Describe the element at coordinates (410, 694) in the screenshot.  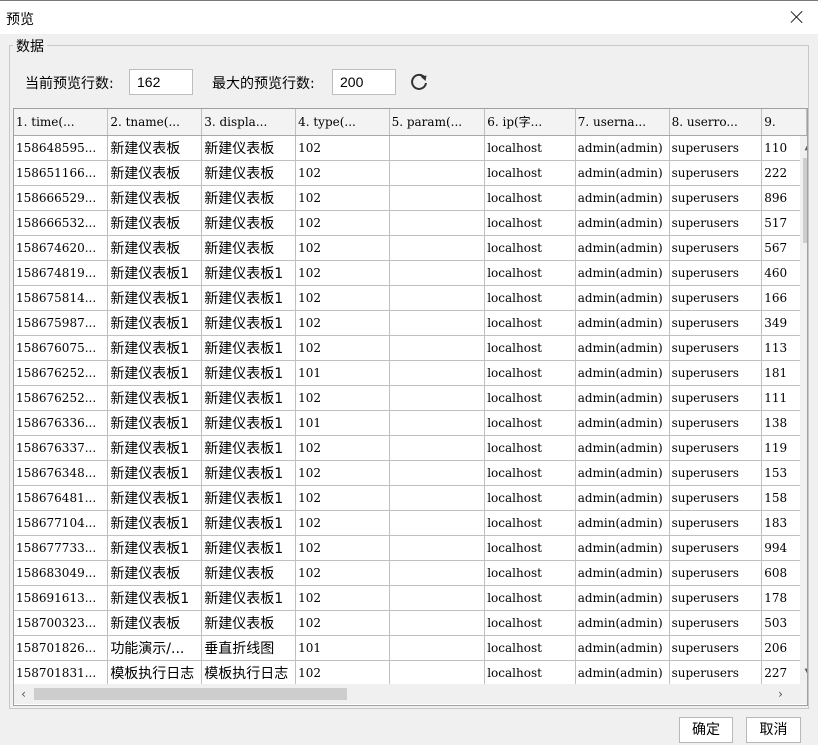
I see `horizontal-scrollbar: ‹ ›` at that location.